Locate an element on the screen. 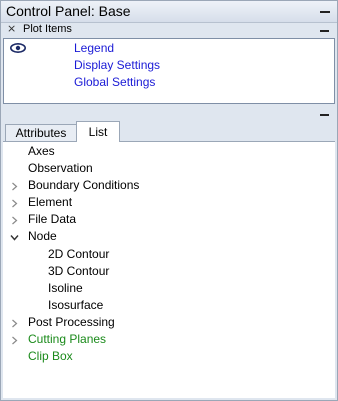  tree-item-axes: Axes is located at coordinates (41, 151).